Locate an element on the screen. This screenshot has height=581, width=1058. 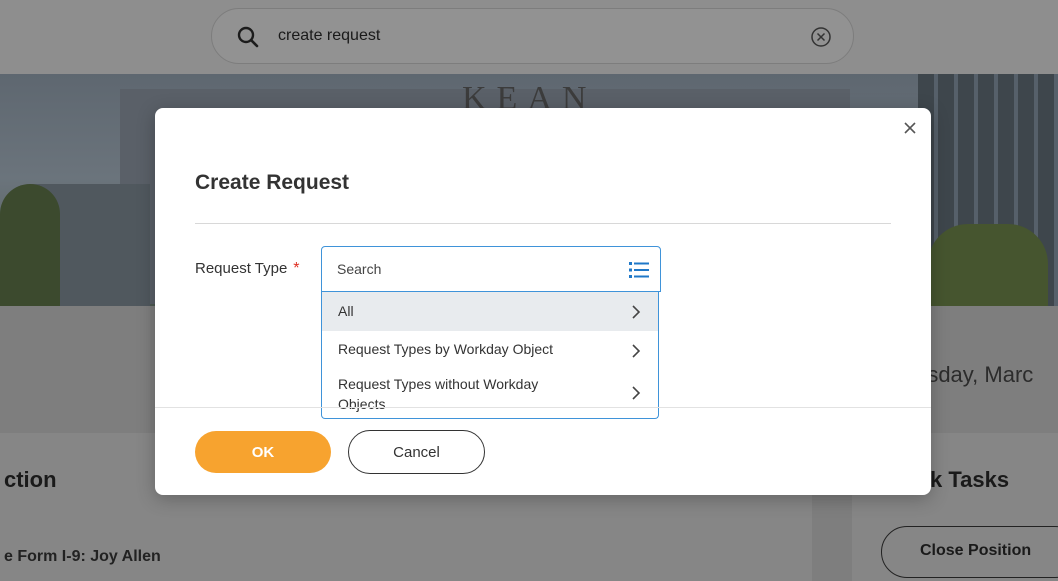
clear-icon is located at coordinates (821, 37).